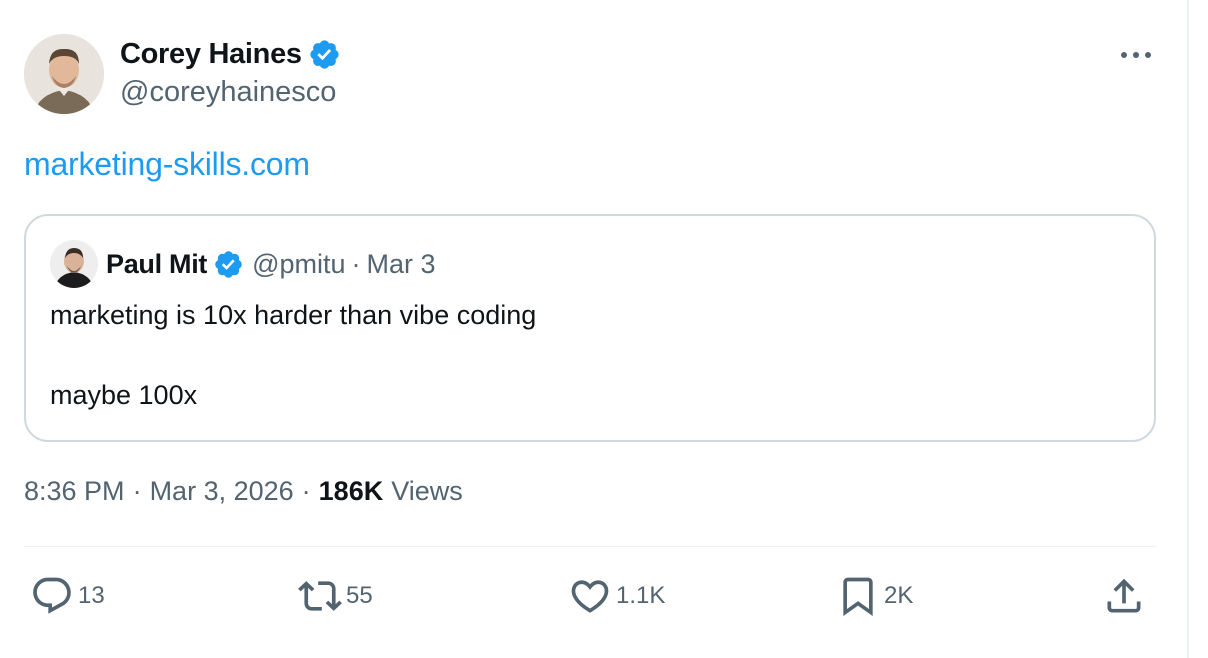 This screenshot has height=658, width=1208. Describe the element at coordinates (899, 595) in the screenshot. I see `bookmark-count: 2K` at that location.